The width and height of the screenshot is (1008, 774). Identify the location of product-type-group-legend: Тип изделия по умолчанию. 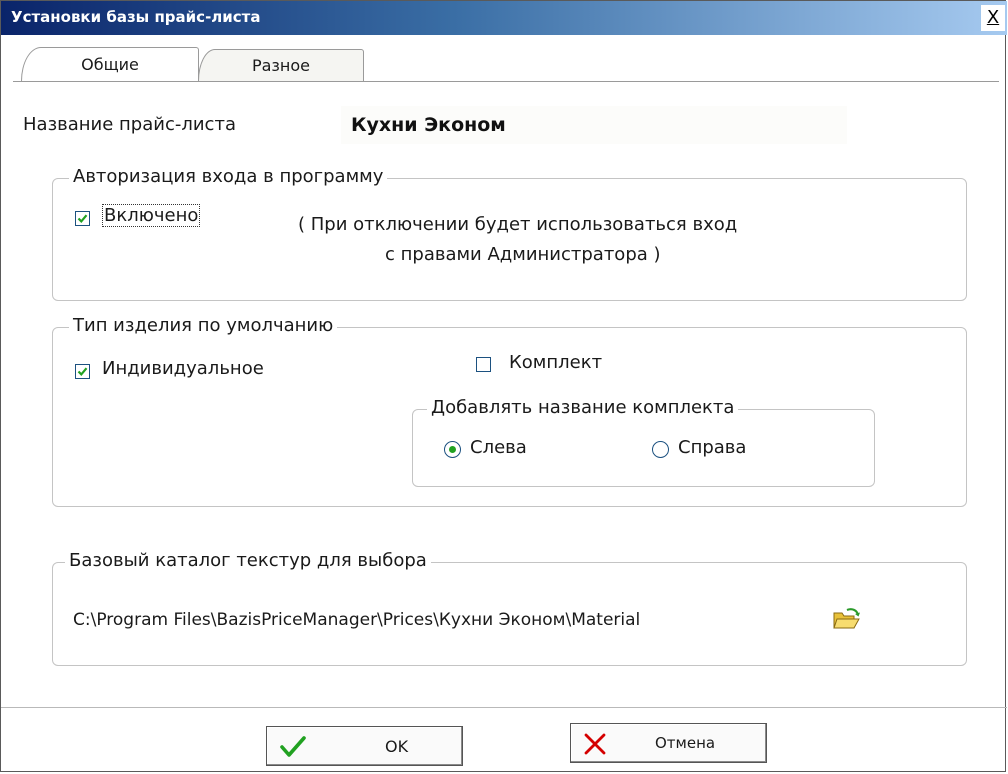
(203, 325).